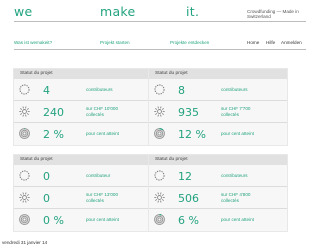 The width and height of the screenshot is (320, 246). Describe the element at coordinates (102, 111) in the screenshot. I see `status-label: sur CHF 10'000 collectés` at that location.